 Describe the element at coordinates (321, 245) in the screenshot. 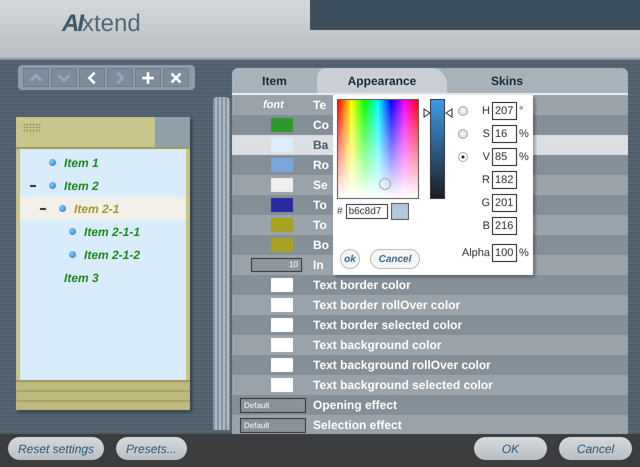

I see `setting-label: Bo` at that location.